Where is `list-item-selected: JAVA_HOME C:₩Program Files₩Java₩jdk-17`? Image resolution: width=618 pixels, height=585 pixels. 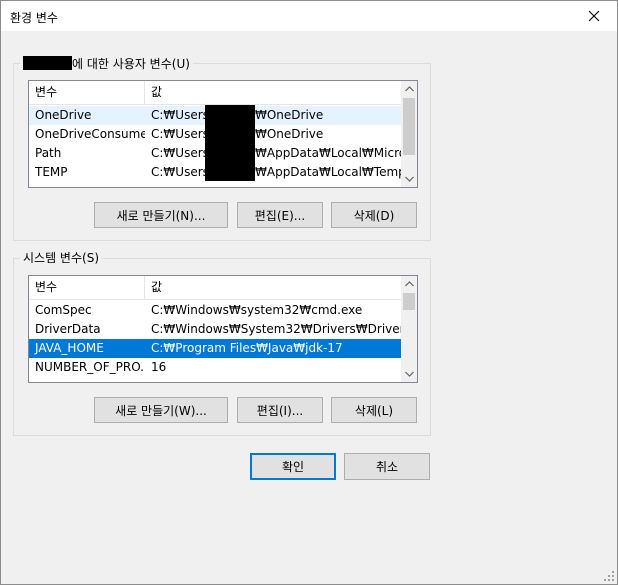 list-item-selected: JAVA_HOME C:₩Program Files₩Java₩jdk-17 is located at coordinates (215, 348).